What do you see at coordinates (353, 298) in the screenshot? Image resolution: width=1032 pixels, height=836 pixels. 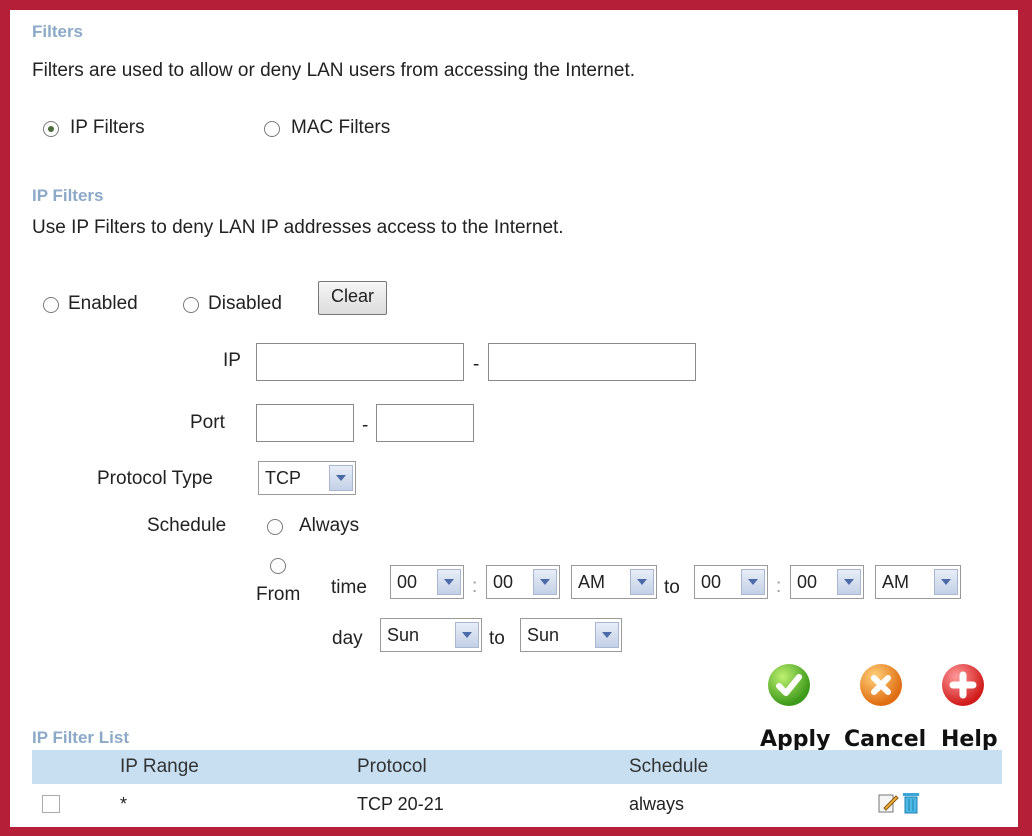 I see `clear-button: Clear` at bounding box center [353, 298].